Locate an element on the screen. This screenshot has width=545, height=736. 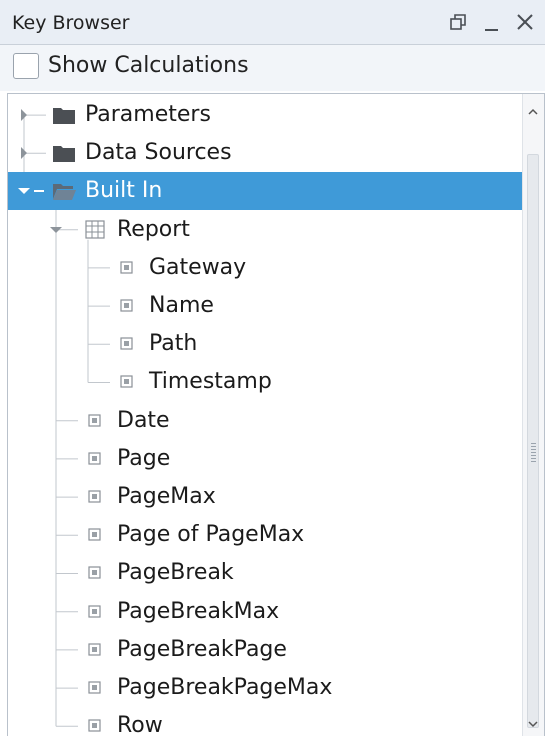
tree-item-label: Gateway is located at coordinates (198, 267).